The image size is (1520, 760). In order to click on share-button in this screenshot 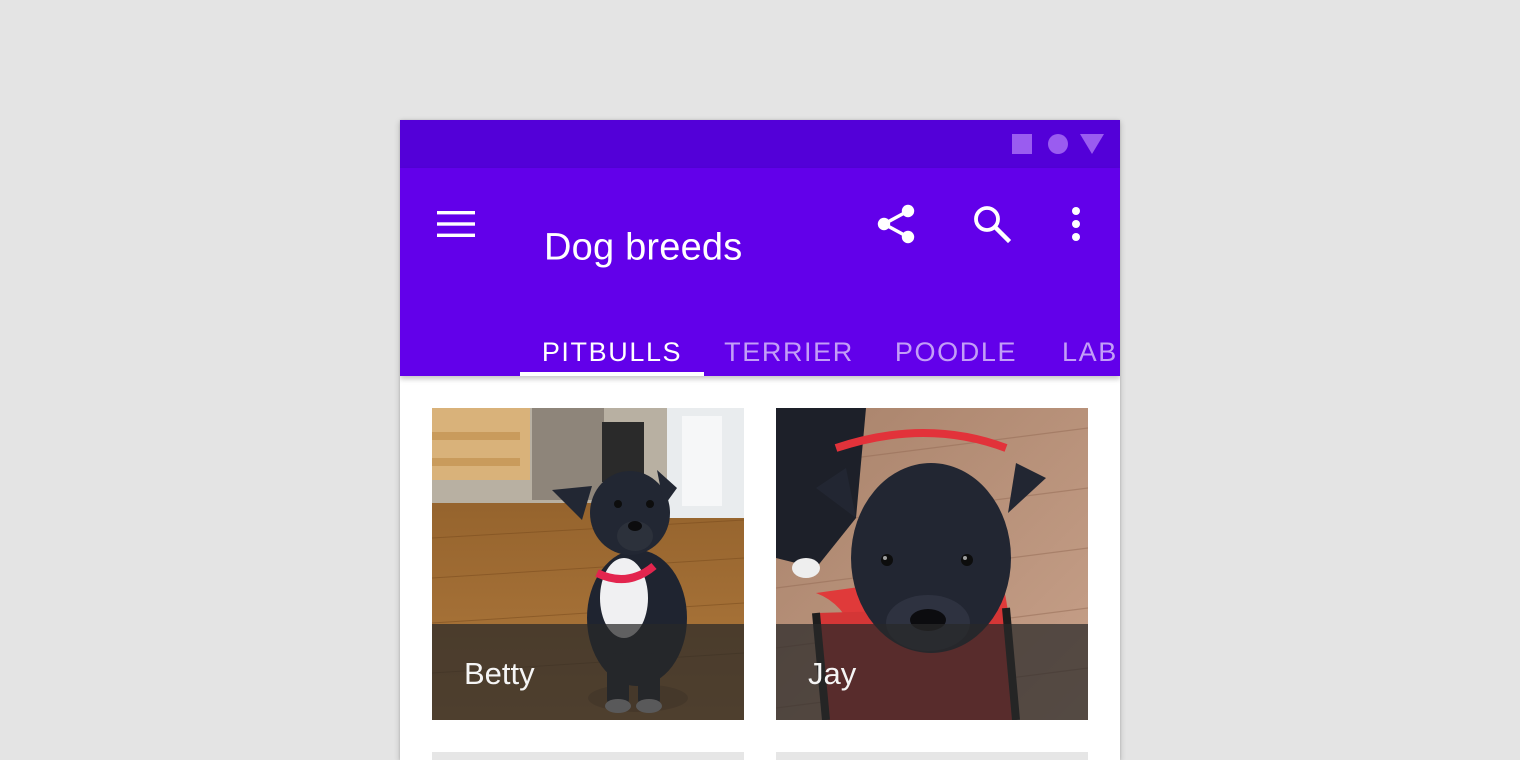, I will do `click(896, 224)`.